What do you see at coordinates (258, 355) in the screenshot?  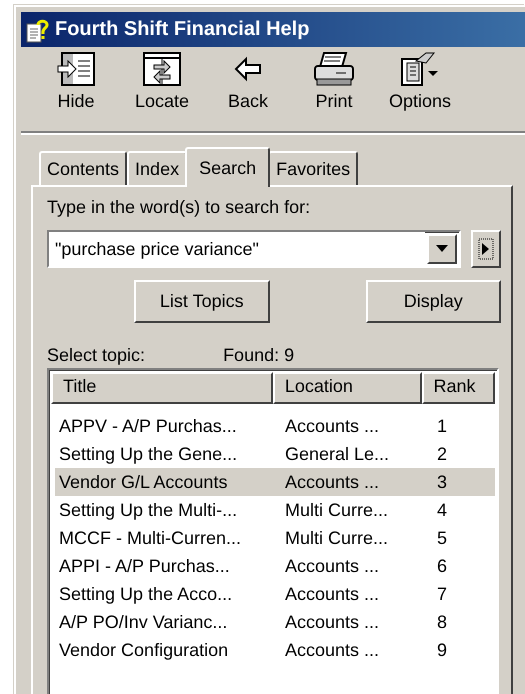 I see `found-count: Found: 9` at bounding box center [258, 355].